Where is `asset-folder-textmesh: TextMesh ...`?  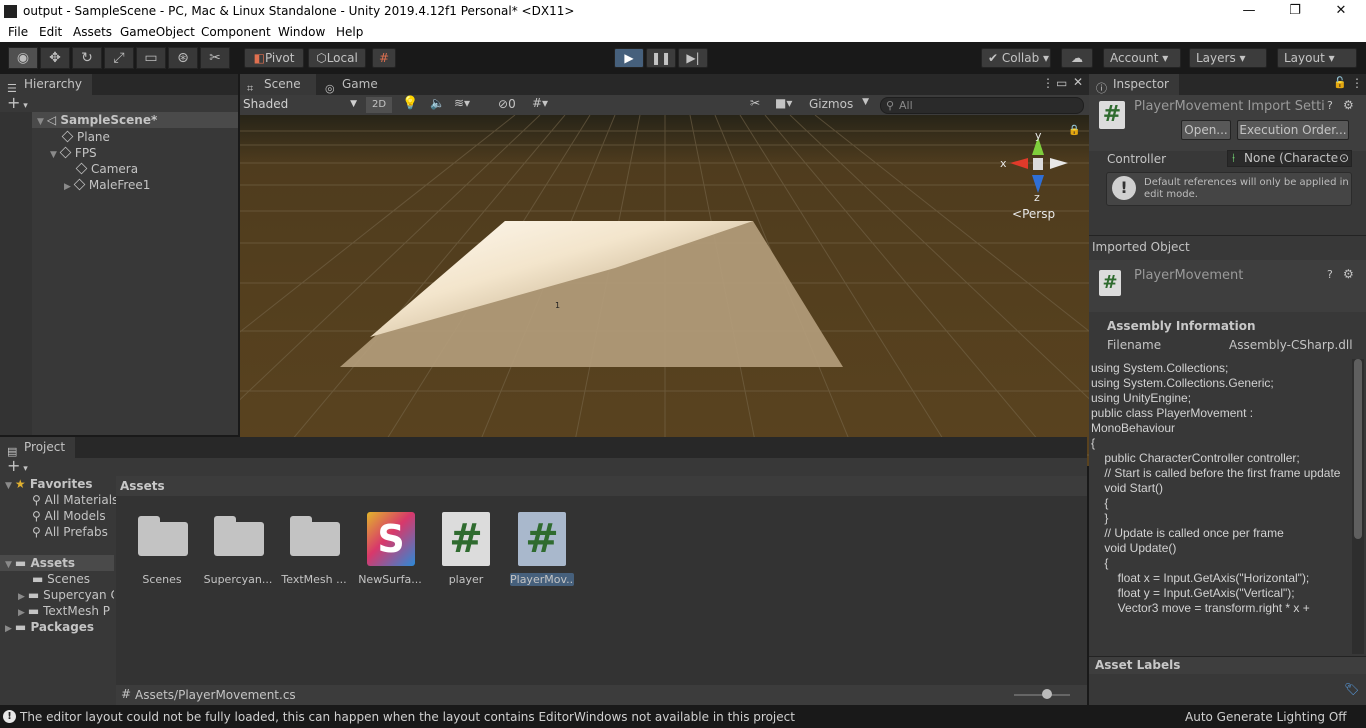
asset-folder-textmesh: TextMesh ... is located at coordinates (314, 550).